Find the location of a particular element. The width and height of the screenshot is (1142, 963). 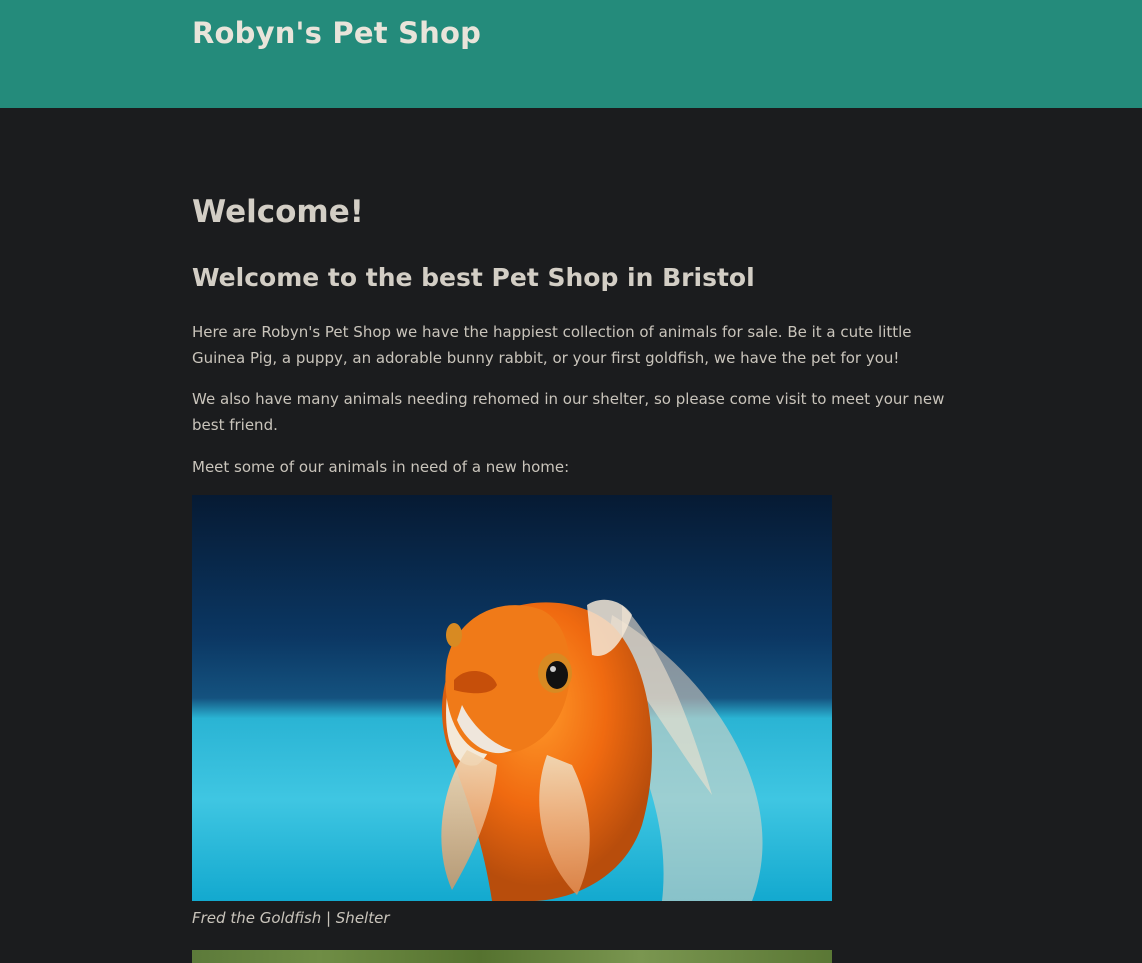

site-header: Robyn's Pet Shop is located at coordinates (571, 54).